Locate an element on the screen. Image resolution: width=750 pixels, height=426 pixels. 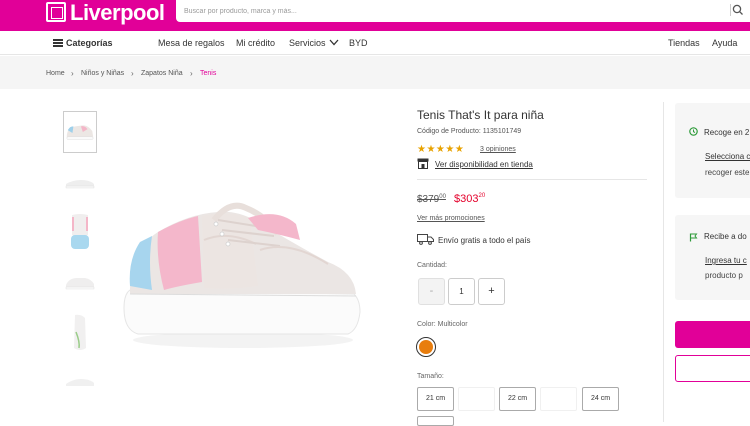
availability-link: Ver disponibilidad en tienda is located at coordinates (484, 164).